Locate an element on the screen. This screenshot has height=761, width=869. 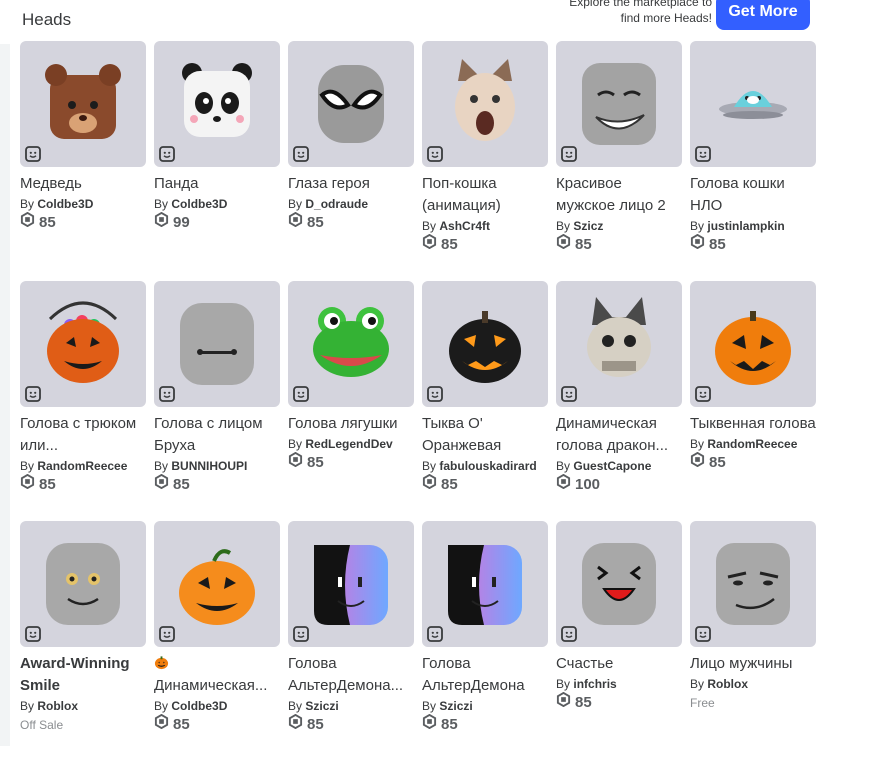
item-name: Поп-кошка (анимация) is located at coordinates (485, 195).